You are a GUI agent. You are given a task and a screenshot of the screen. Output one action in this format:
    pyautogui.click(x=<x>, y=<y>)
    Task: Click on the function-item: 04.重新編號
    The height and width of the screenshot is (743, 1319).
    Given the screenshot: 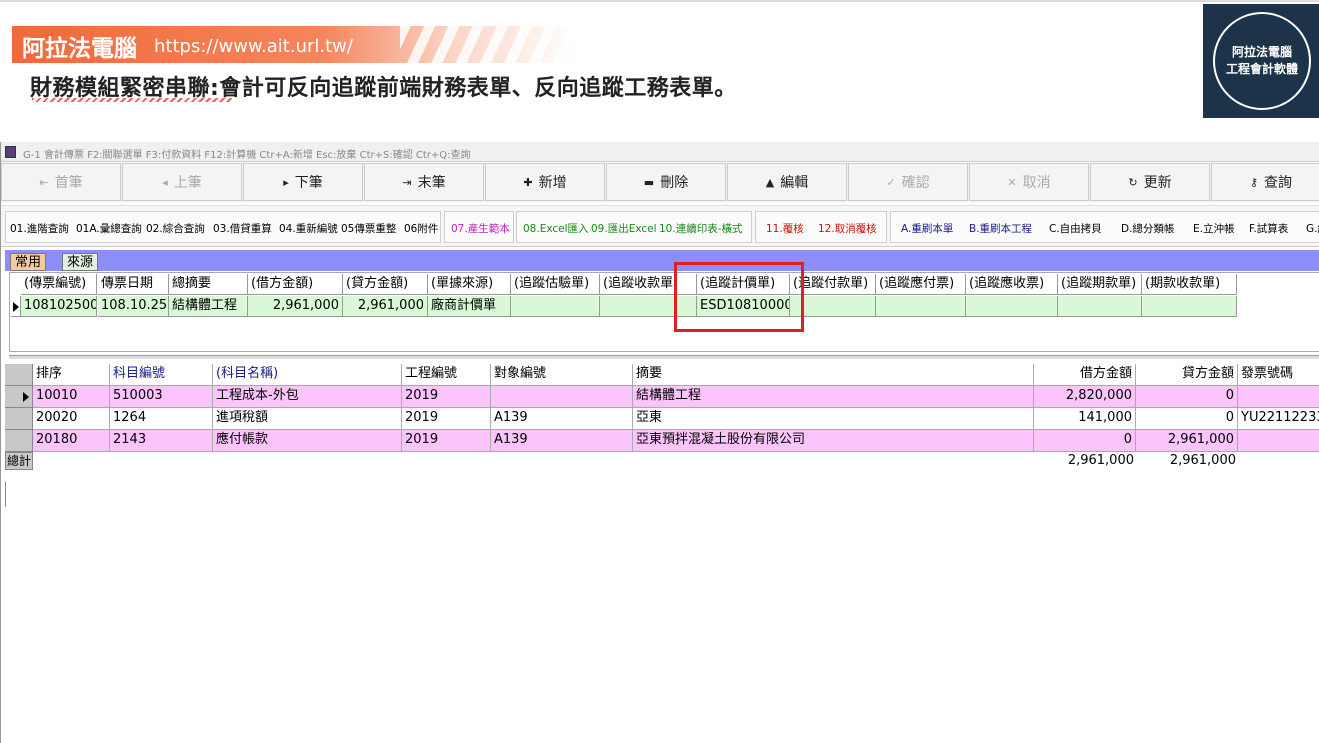 What is the action you would take?
    pyautogui.click(x=308, y=228)
    